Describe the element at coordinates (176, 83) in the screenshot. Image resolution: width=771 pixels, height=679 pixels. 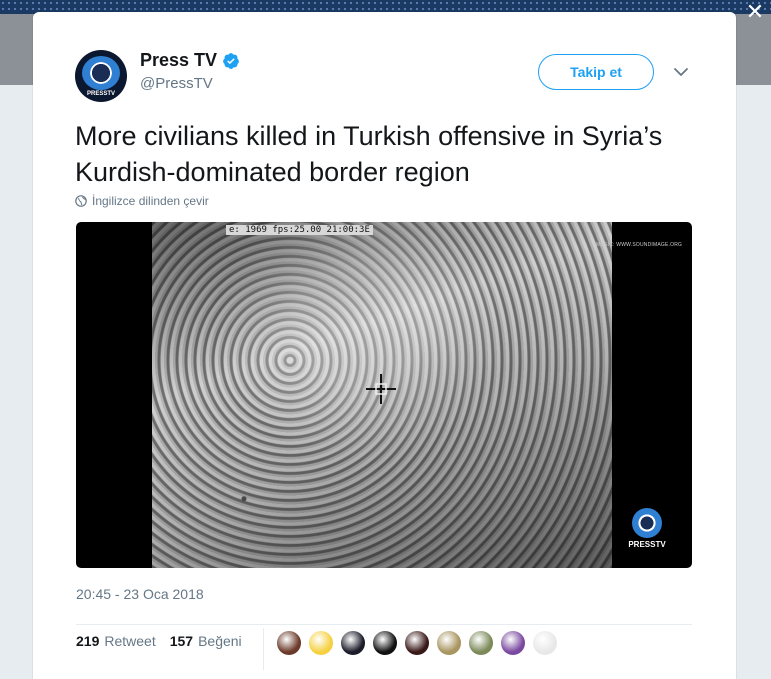
I see `author-handle: @PressTV` at that location.